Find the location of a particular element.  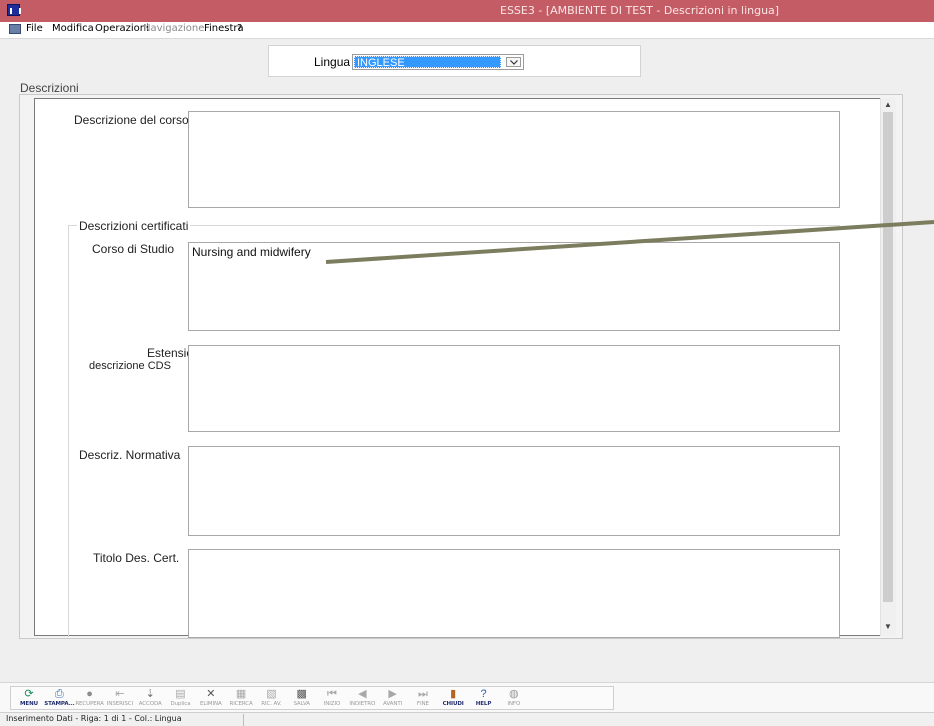

toolbar-icon: ▩ is located at coordinates (301, 694).